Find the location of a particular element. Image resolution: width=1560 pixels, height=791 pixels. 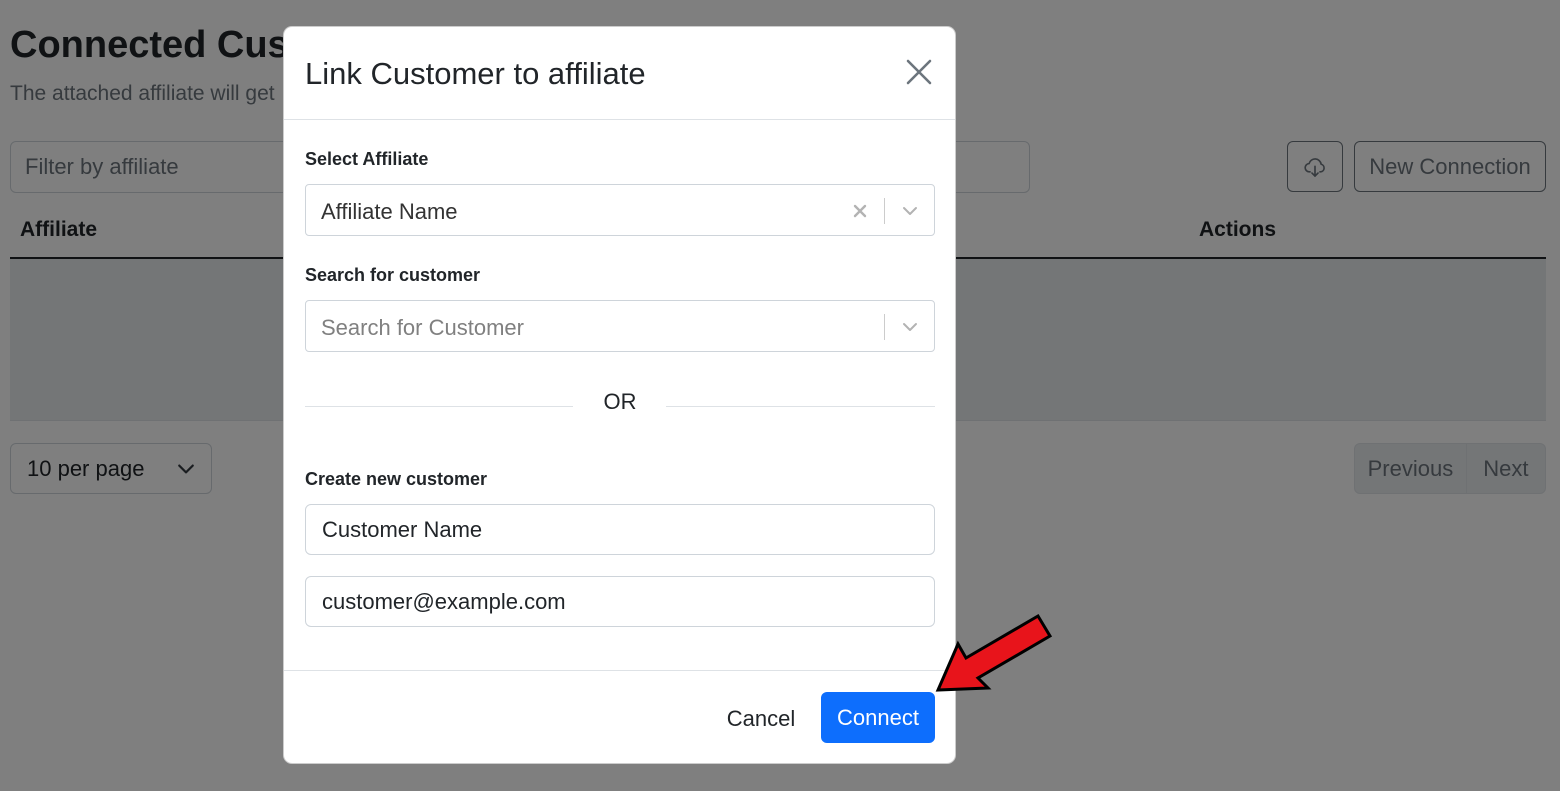

select-affiliate-label: Select Affiliate is located at coordinates (367, 159).